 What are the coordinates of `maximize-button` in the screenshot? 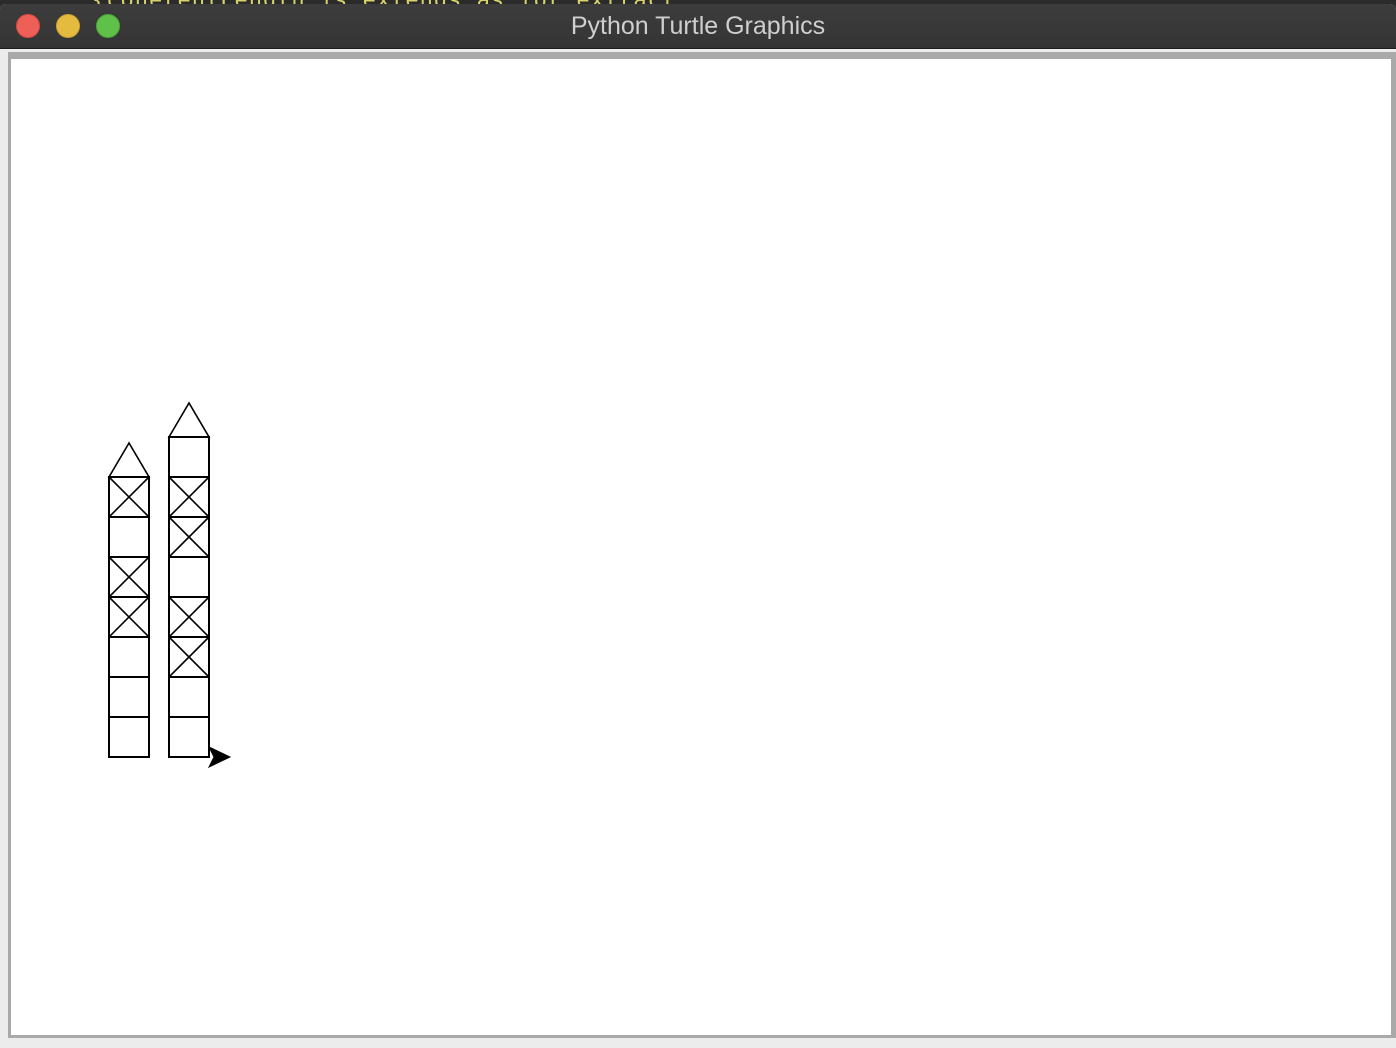 It's located at (108, 26).